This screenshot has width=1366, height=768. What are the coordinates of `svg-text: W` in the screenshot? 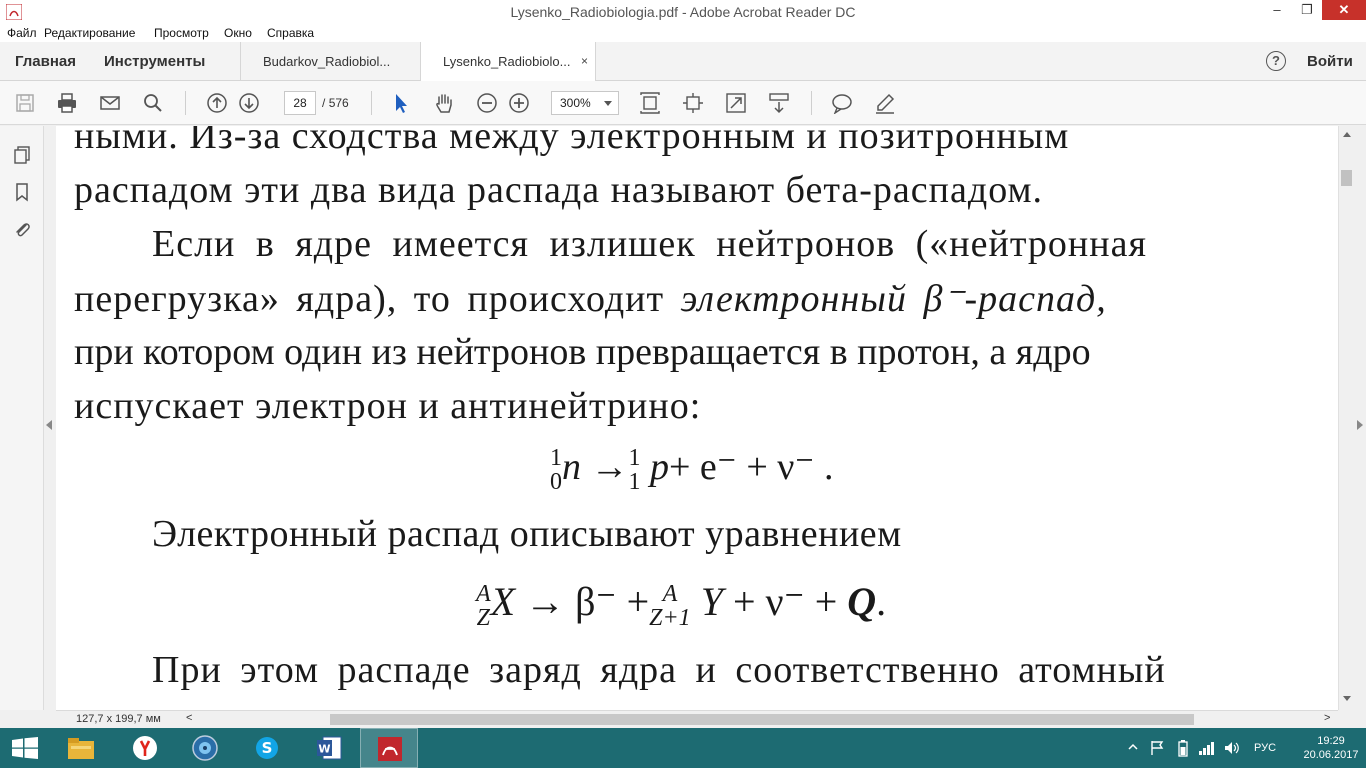 It's located at (324, 749).